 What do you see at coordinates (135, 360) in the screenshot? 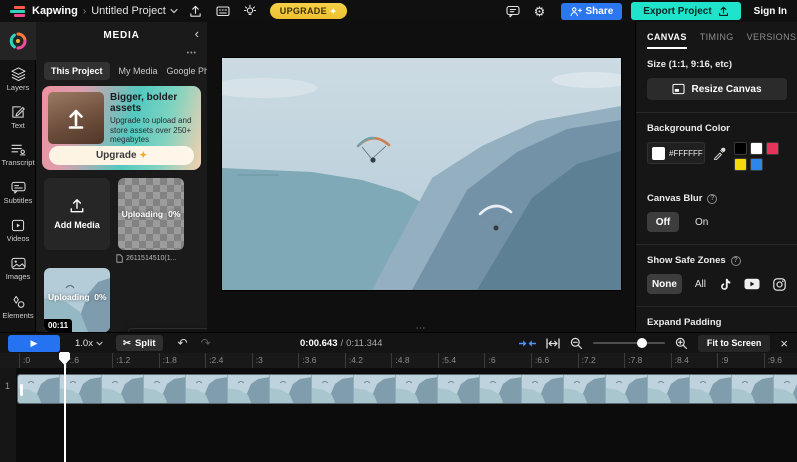
I see `ruler-tick: :1.2` at bounding box center [135, 360].